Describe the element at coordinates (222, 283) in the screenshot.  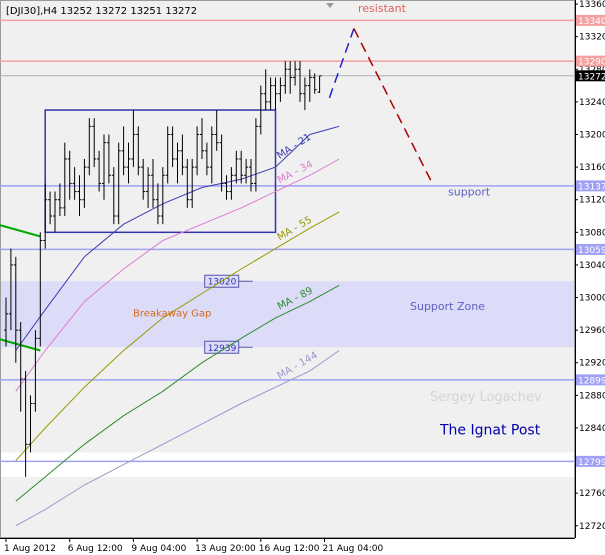
I see `gap-marker-label-13020: 13020` at that location.